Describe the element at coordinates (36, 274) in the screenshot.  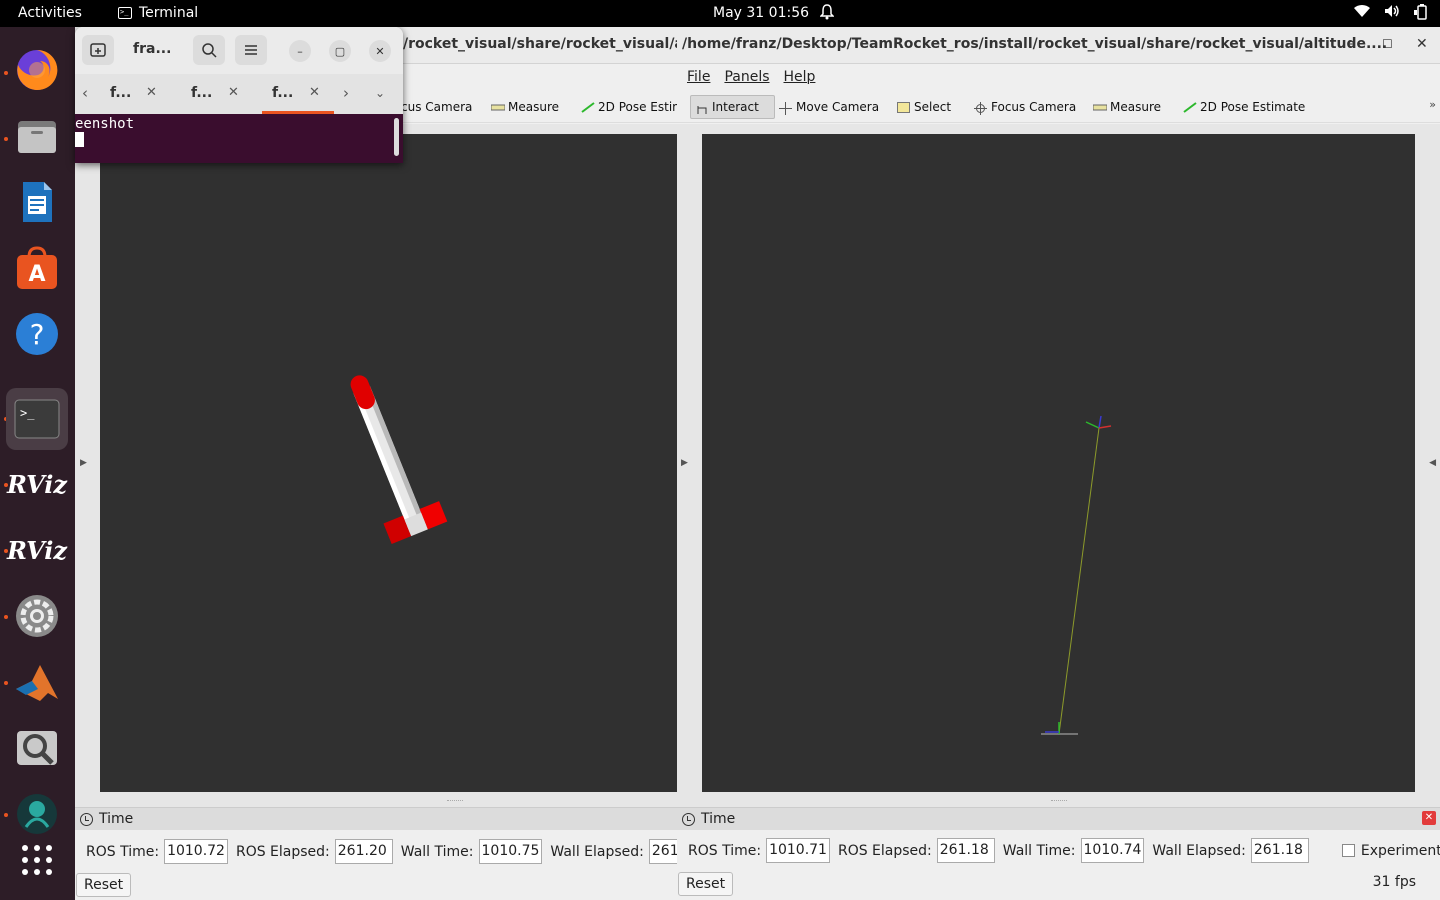
I see `svg-text: A` at that location.